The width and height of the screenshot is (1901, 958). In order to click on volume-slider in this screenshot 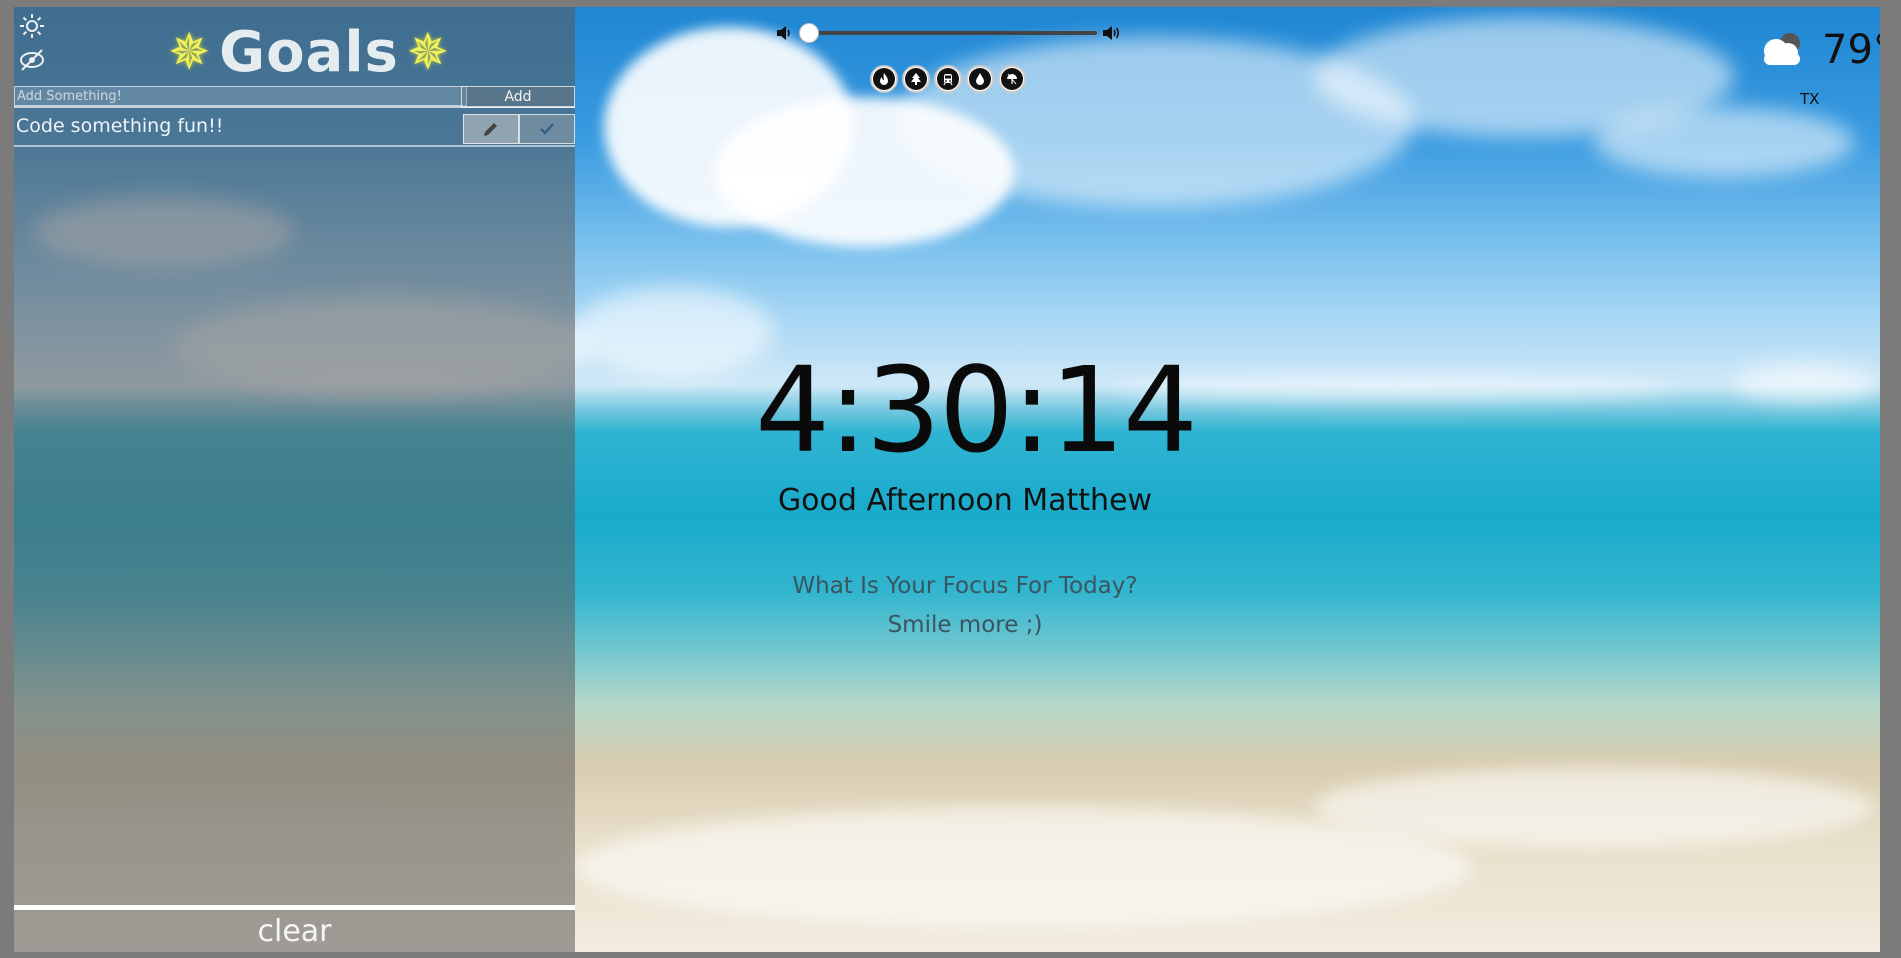, I will do `click(948, 33)`.